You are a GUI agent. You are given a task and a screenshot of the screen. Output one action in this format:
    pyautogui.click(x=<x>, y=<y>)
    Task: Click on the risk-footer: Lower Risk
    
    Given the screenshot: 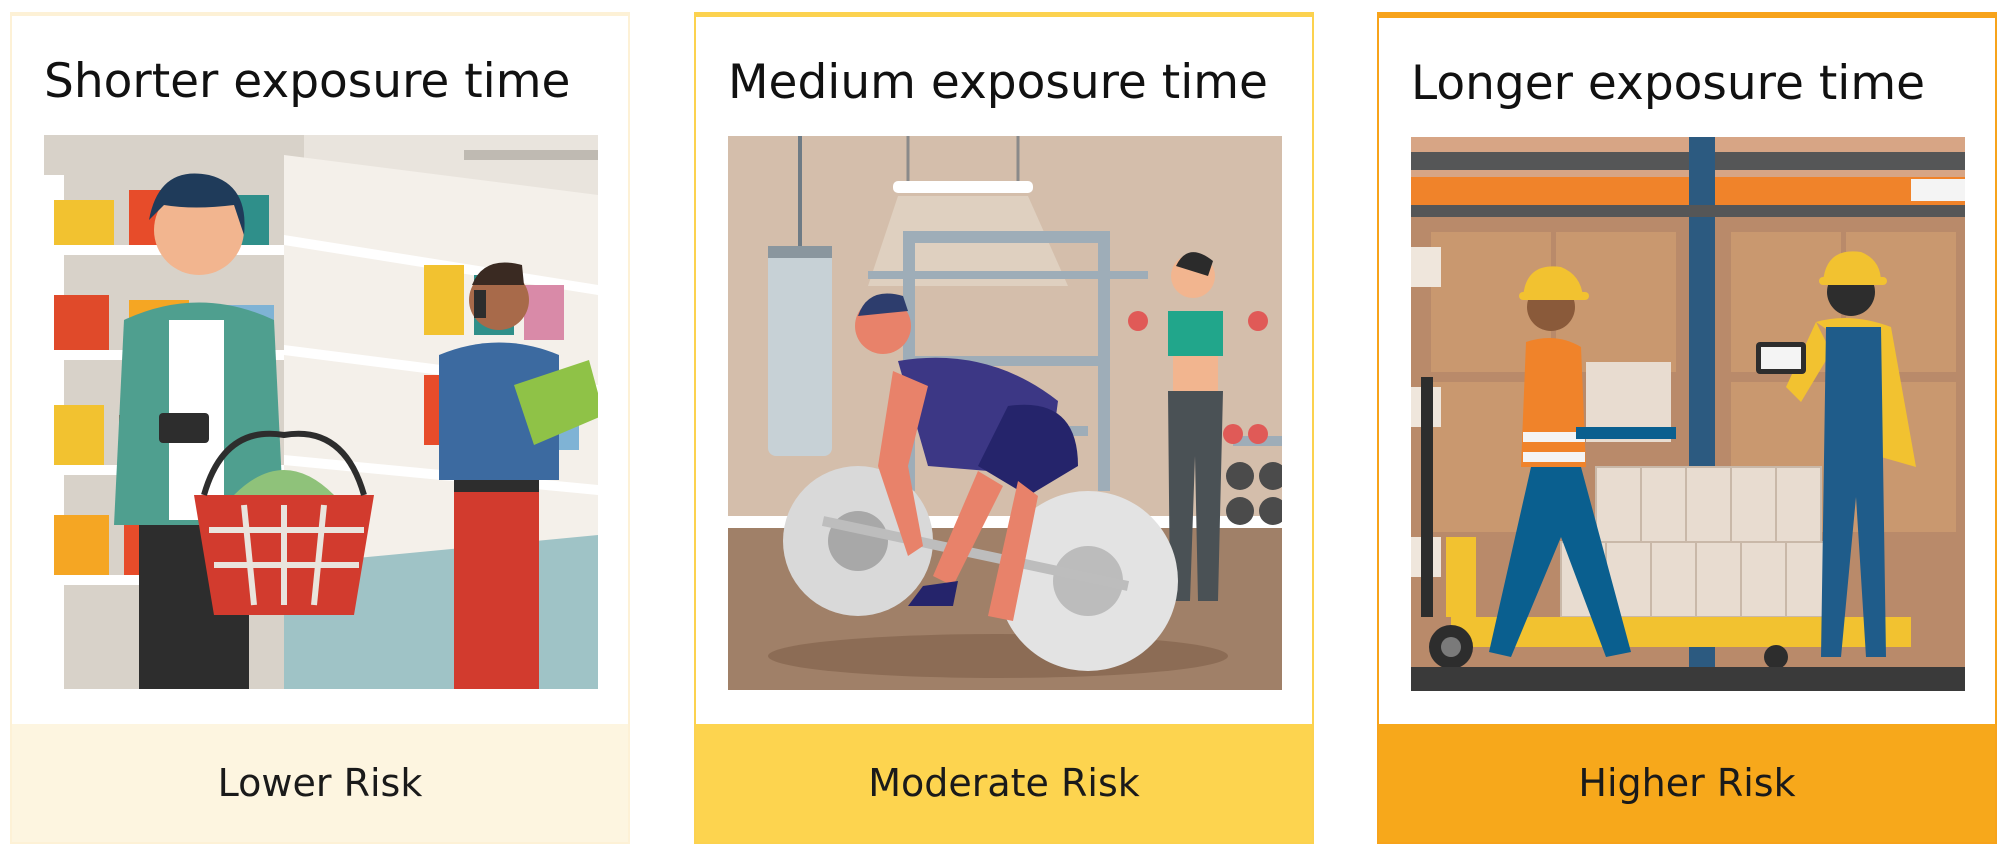 What is the action you would take?
    pyautogui.click(x=320, y=783)
    